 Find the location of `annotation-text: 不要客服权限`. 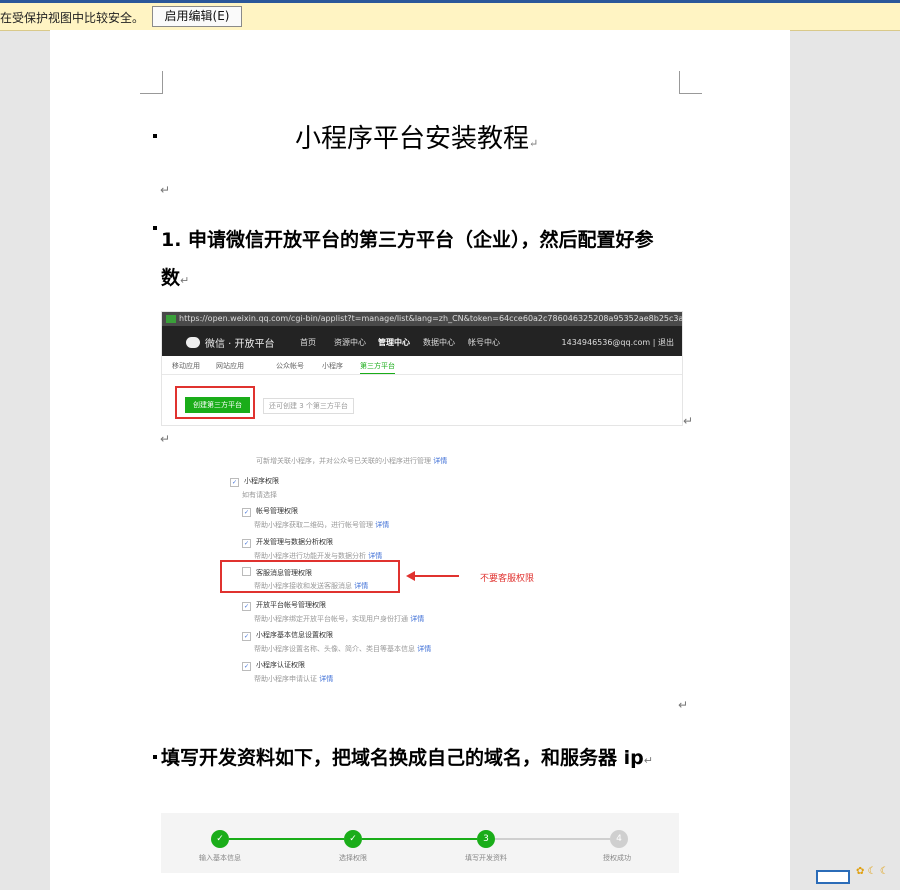

annotation-text: 不要客服权限 is located at coordinates (507, 579).